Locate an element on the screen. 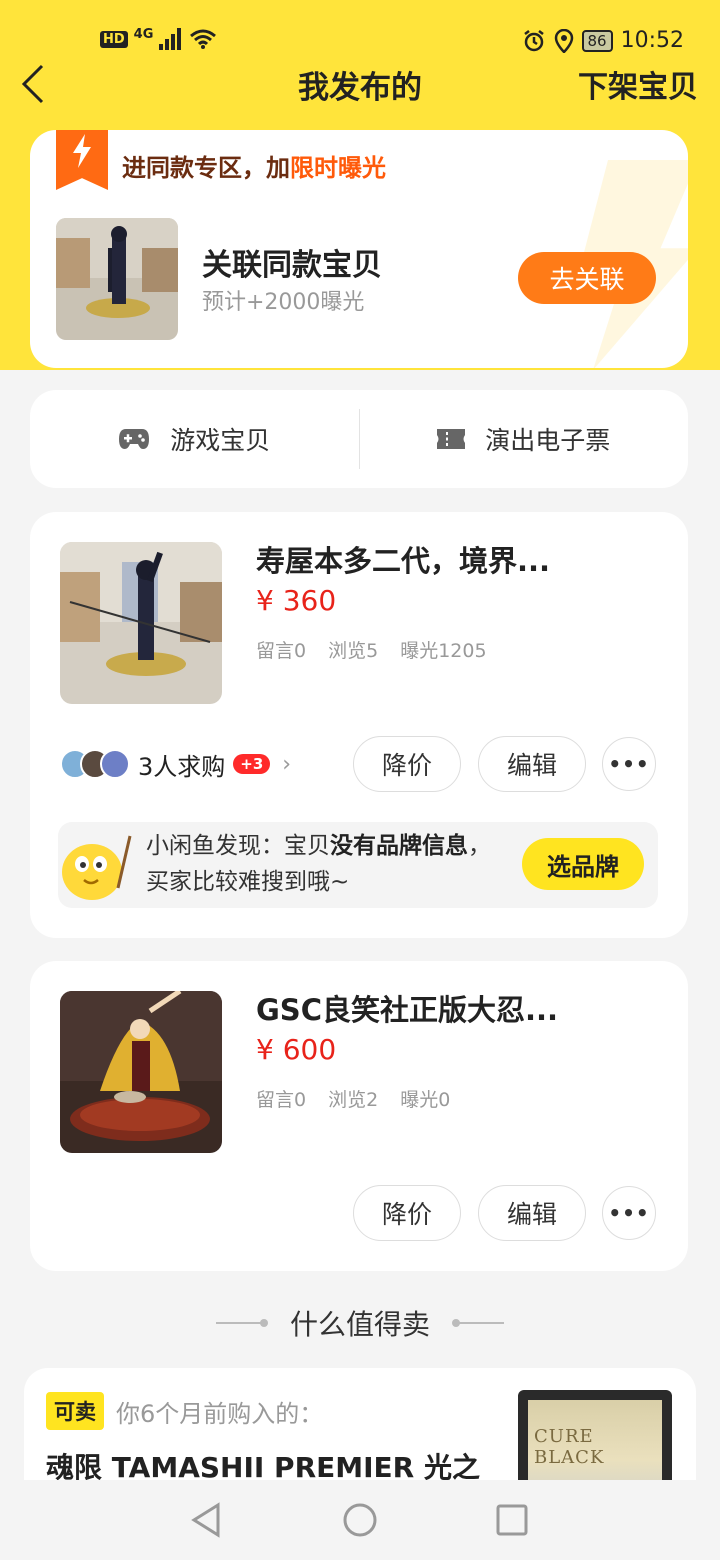 Image resolution: width=720 pixels, height=1560 pixels. listing-actions: 3人求购 +3 › 降价 编辑 ••• is located at coordinates (359, 764).